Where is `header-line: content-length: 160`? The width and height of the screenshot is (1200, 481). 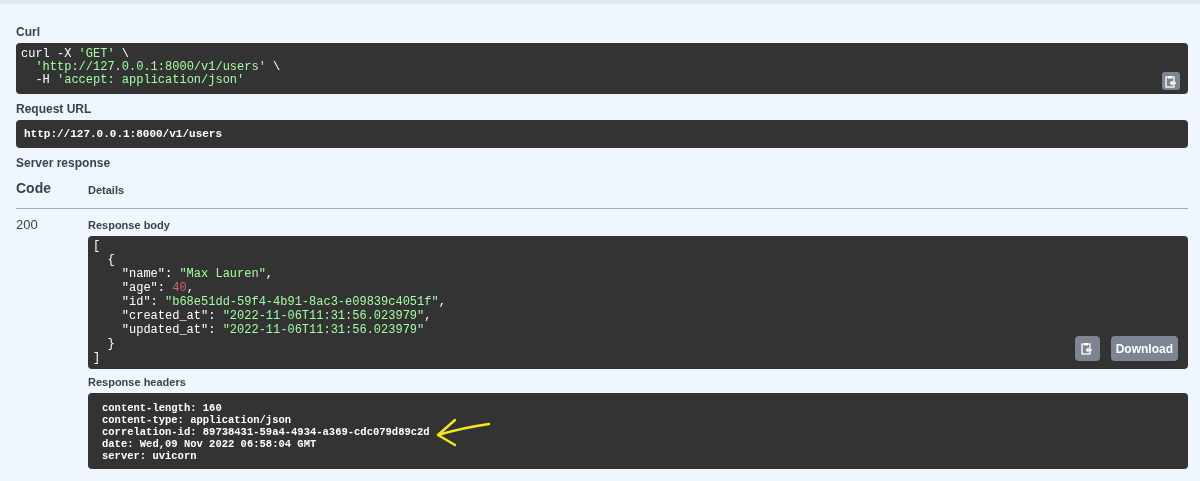 header-line: content-length: 160 is located at coordinates (162, 408).